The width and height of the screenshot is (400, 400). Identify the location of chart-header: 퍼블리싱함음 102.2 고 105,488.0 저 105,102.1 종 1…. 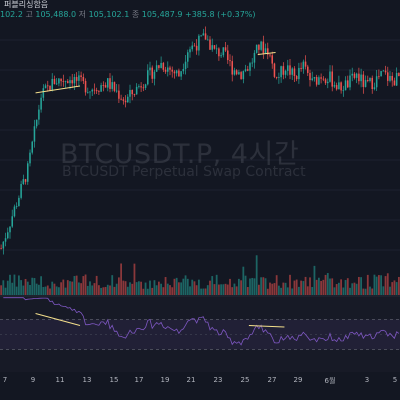
(200, 11).